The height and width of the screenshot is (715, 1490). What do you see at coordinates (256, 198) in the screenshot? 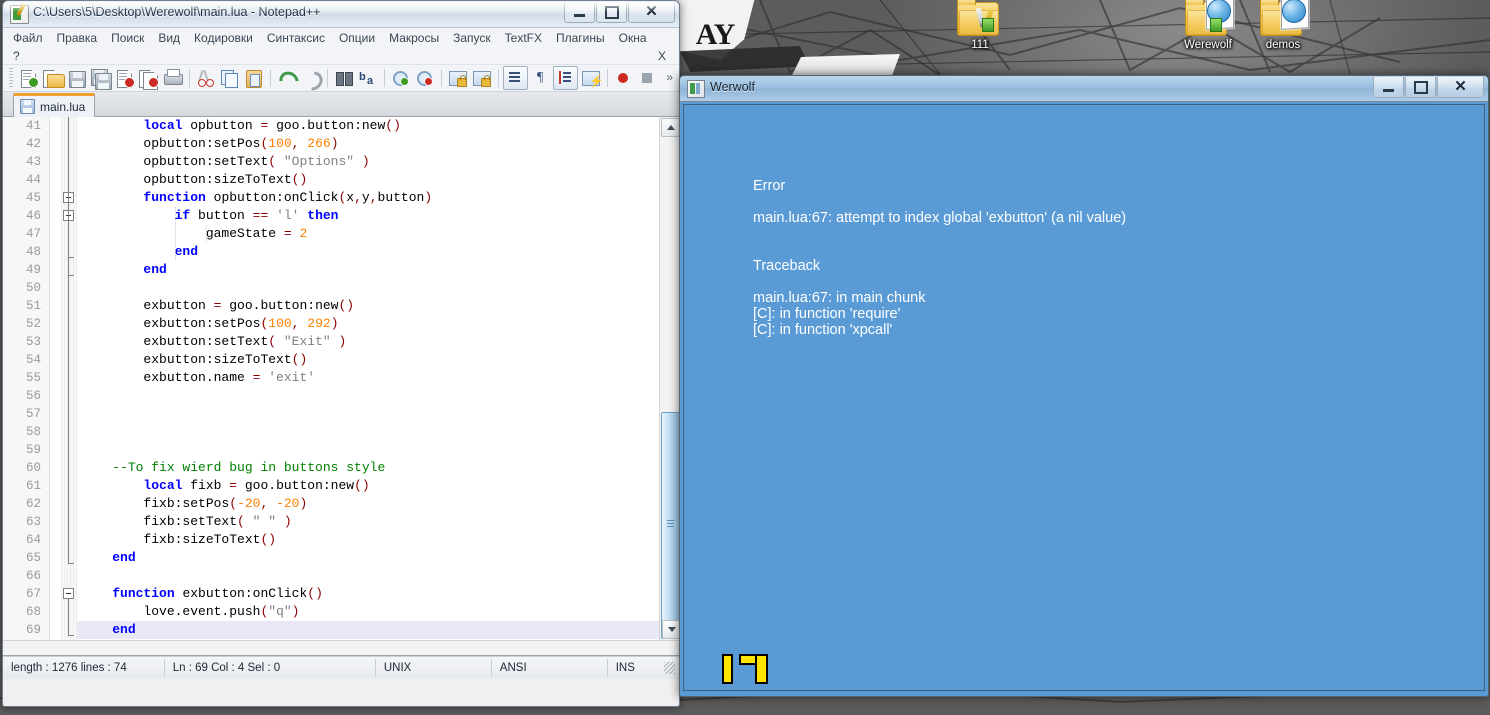
I see `code-text: function opbutton:onClick(x,y,button)` at bounding box center [256, 198].